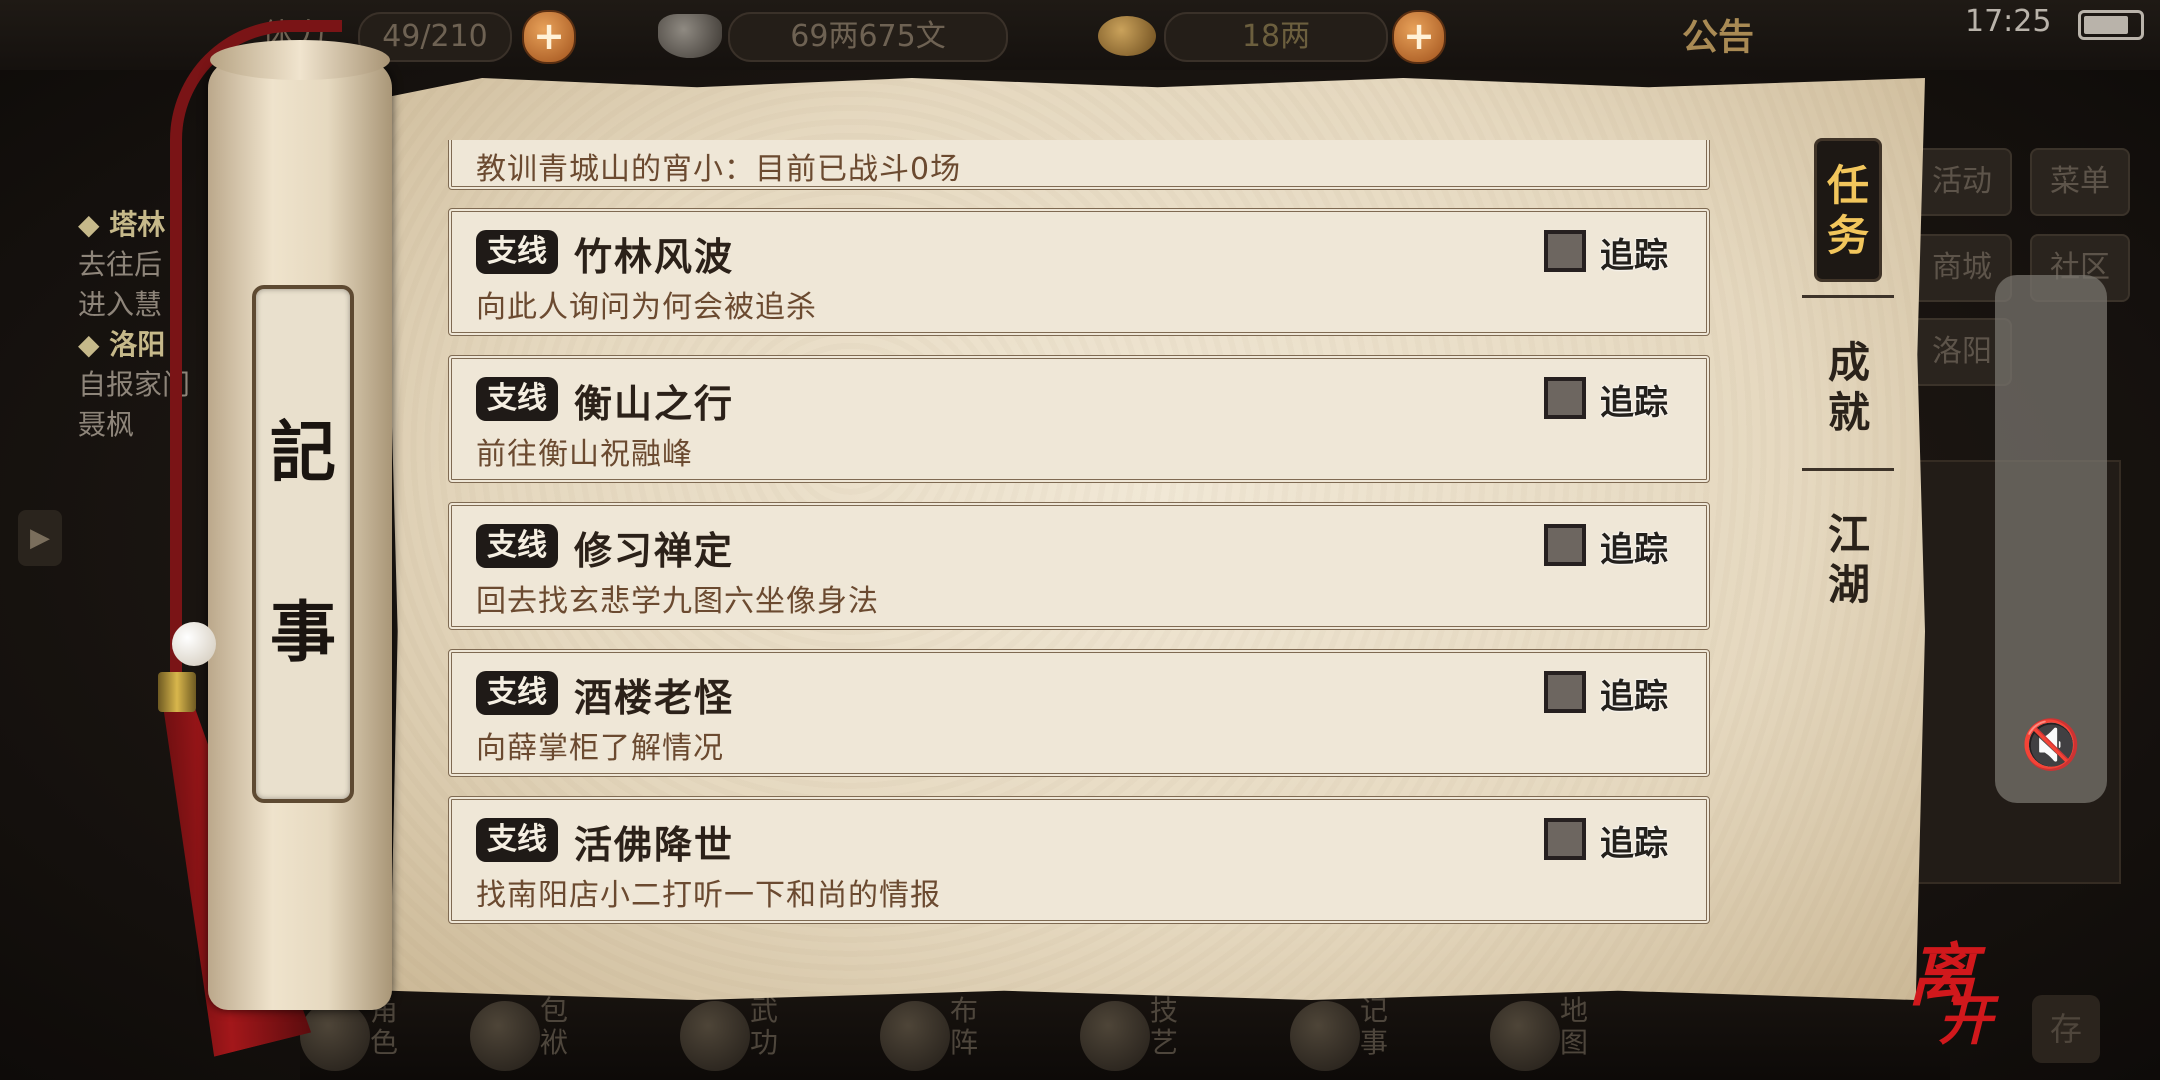 This screenshot has height=1080, width=2160. Describe the element at coordinates (1079, 566) in the screenshot. I see `quest-card: 支线 修习禅定 回去找玄悲学九图六坐像身法 追踪` at that location.